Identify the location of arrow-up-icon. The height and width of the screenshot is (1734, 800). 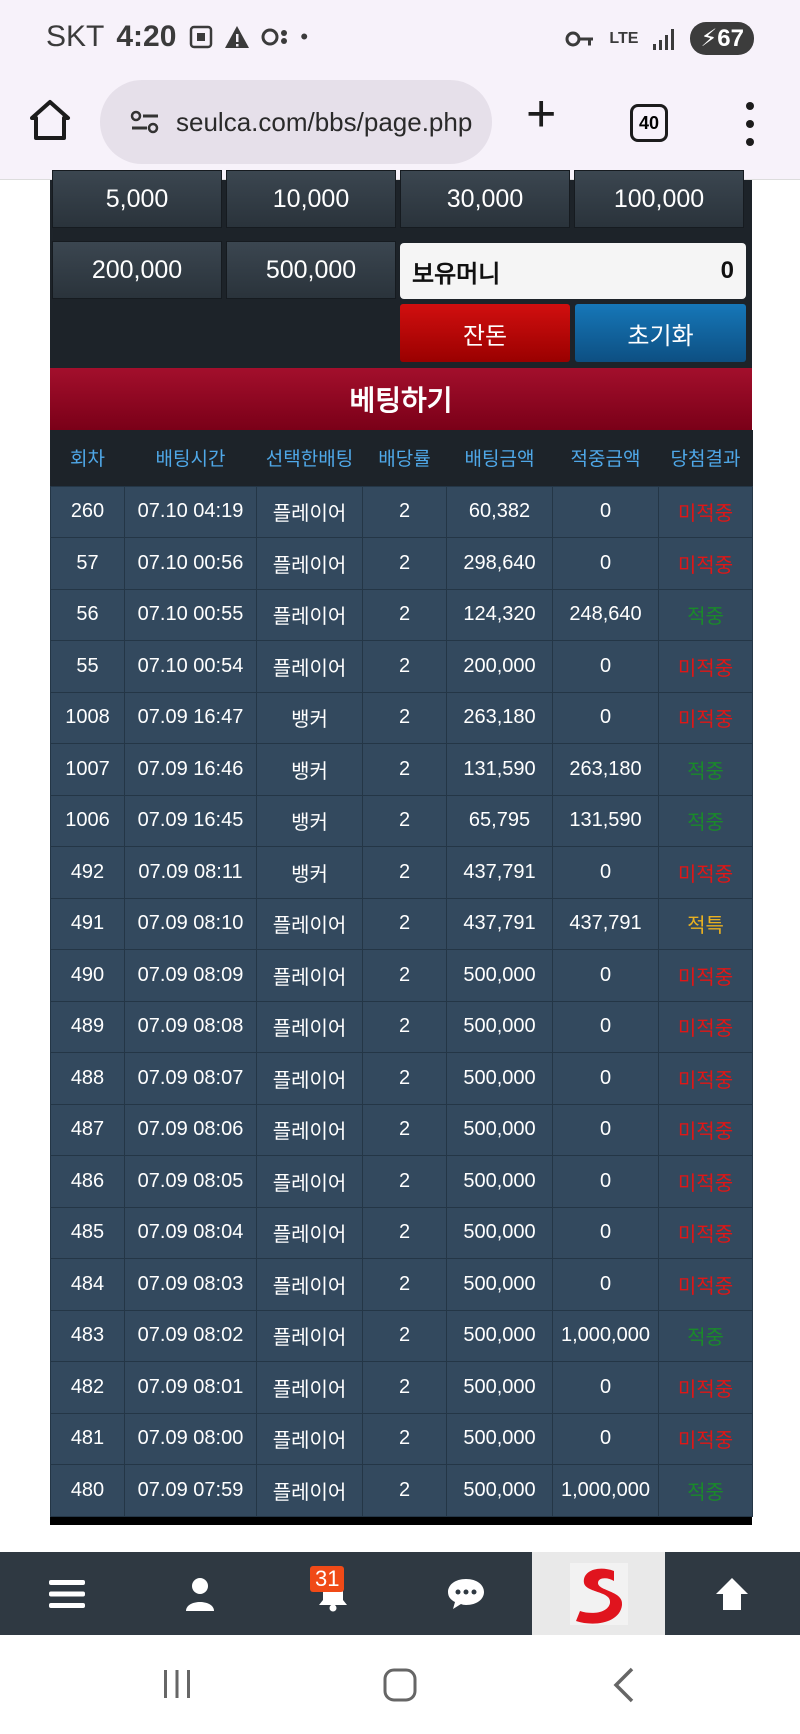
(732, 1594).